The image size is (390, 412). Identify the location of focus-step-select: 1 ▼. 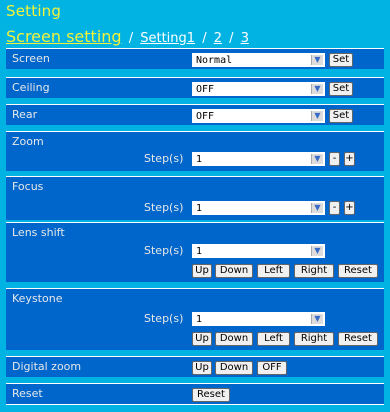
(258, 208).